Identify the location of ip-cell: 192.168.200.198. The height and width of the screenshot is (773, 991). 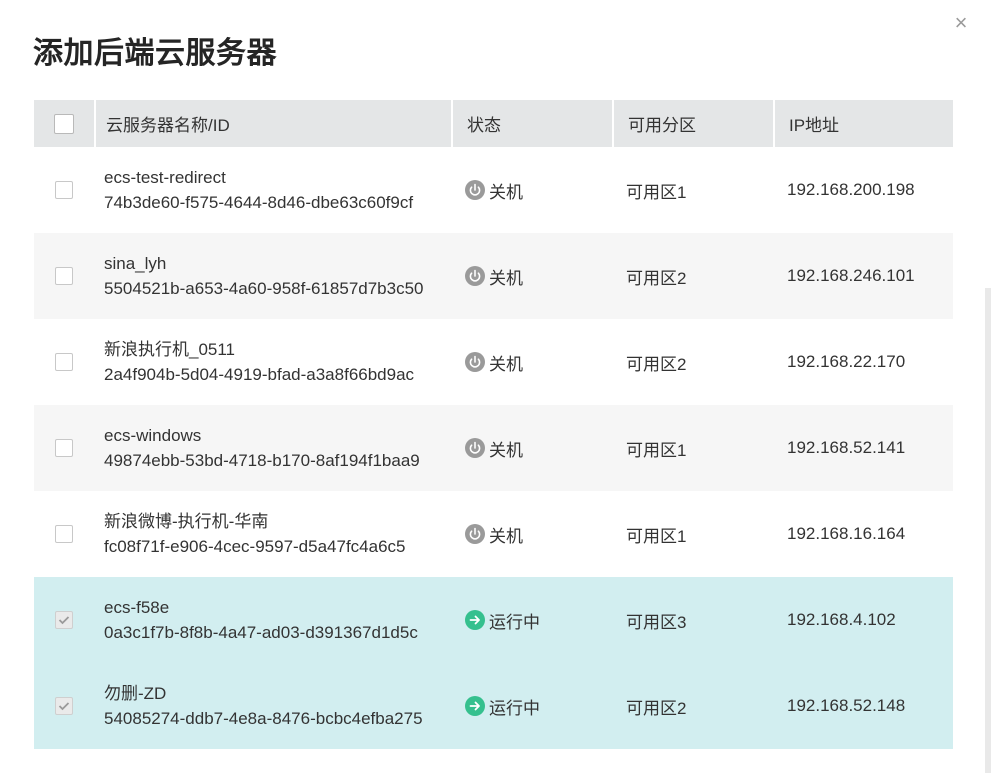
(851, 189).